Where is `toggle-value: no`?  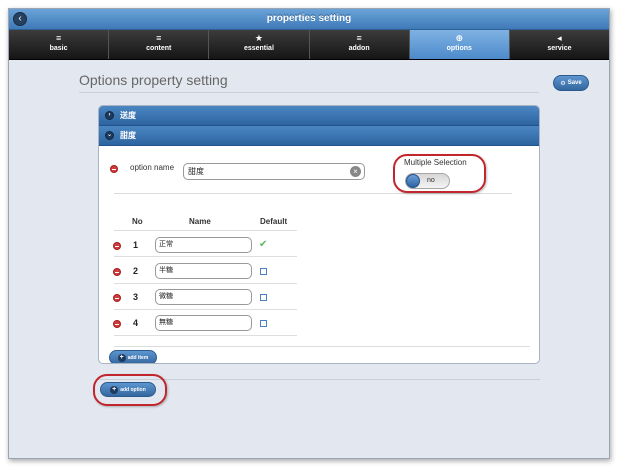
toggle-value: no is located at coordinates (431, 180).